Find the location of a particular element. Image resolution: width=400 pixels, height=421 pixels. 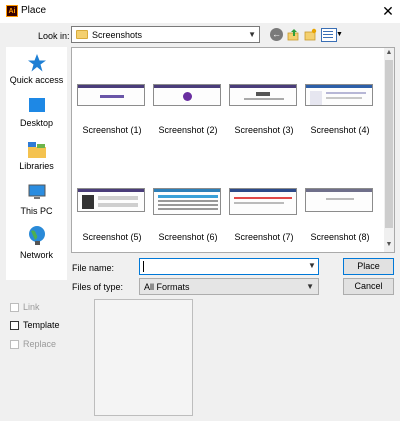

place-button: Place is located at coordinates (368, 266).